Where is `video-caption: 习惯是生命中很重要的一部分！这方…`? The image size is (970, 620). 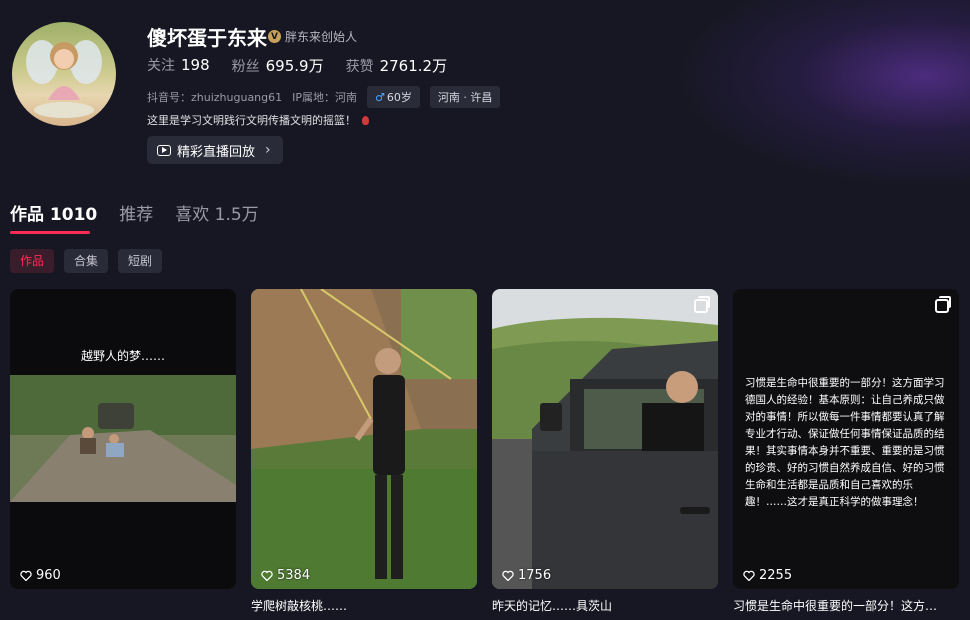 video-caption: 习惯是生命中很重要的一部分！这方… is located at coordinates (851, 605).